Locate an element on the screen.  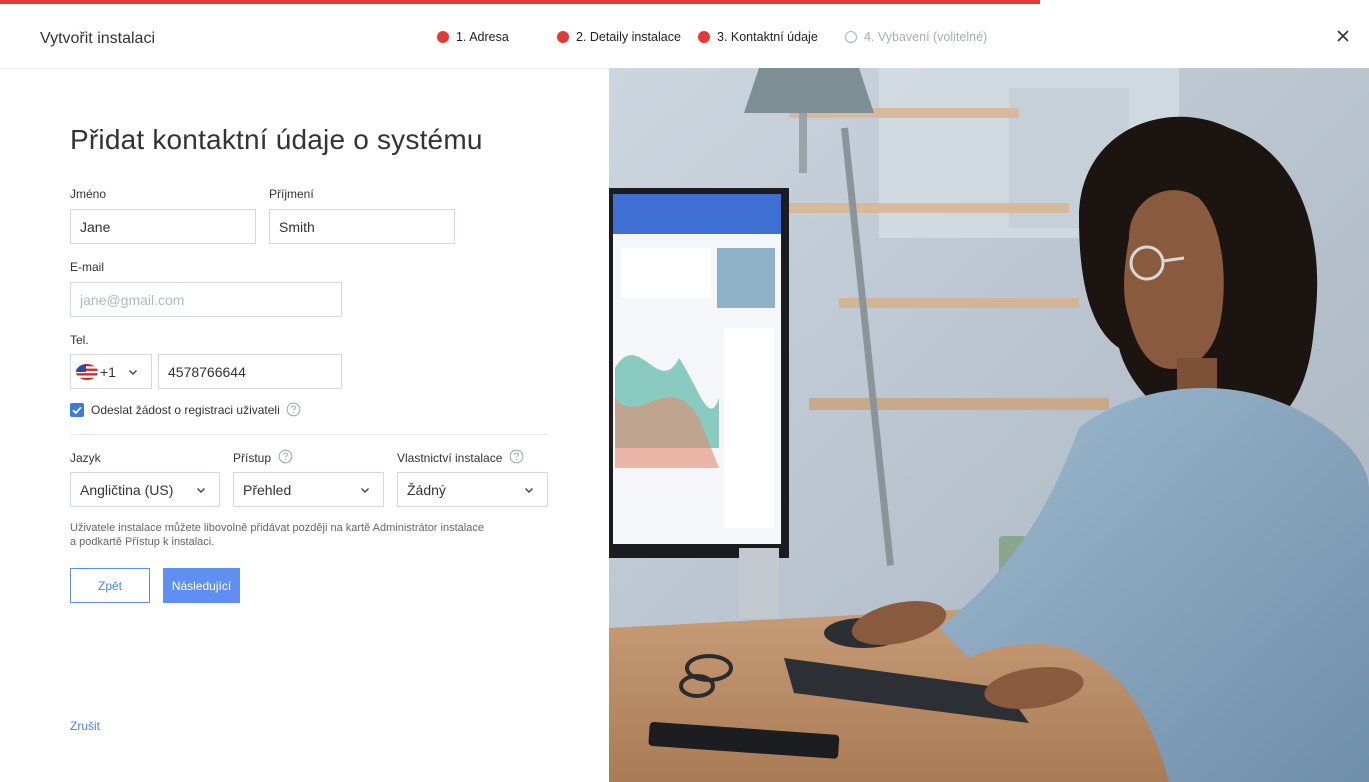
back-button: Zpět is located at coordinates (110, 585).